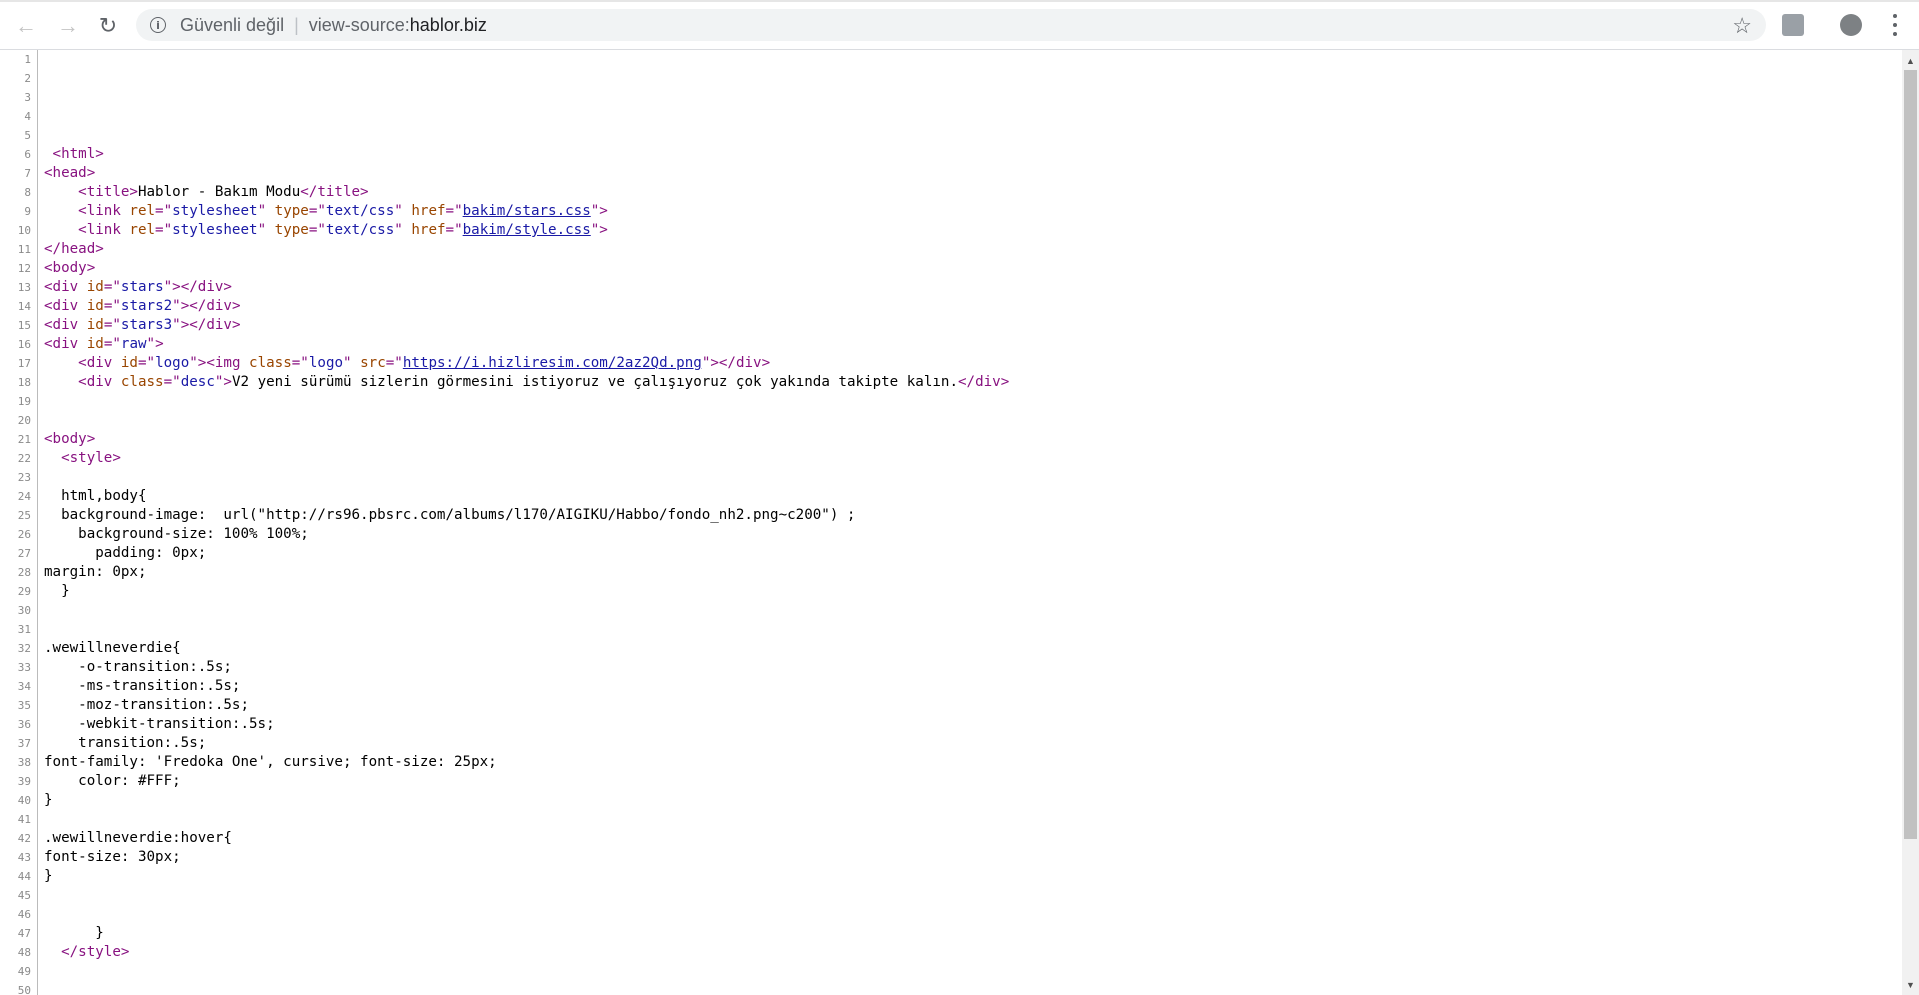 The height and width of the screenshot is (995, 1919). Describe the element at coordinates (428, 211) in the screenshot. I see `code-token: href` at that location.